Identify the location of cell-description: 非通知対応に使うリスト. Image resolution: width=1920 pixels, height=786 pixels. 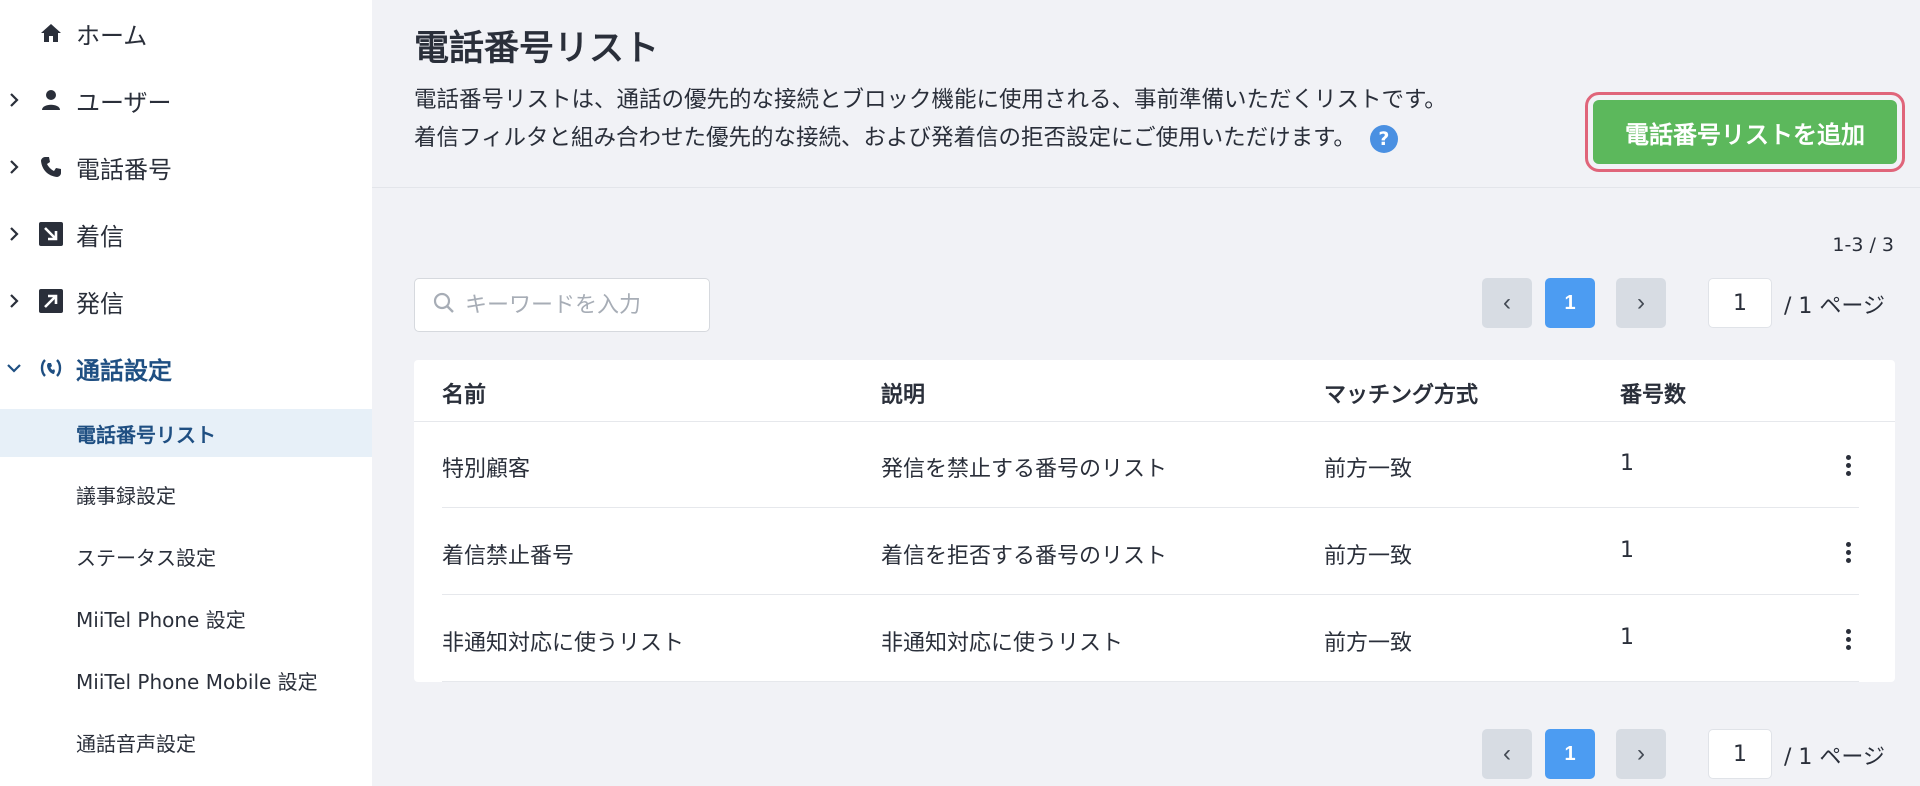
(1002, 643).